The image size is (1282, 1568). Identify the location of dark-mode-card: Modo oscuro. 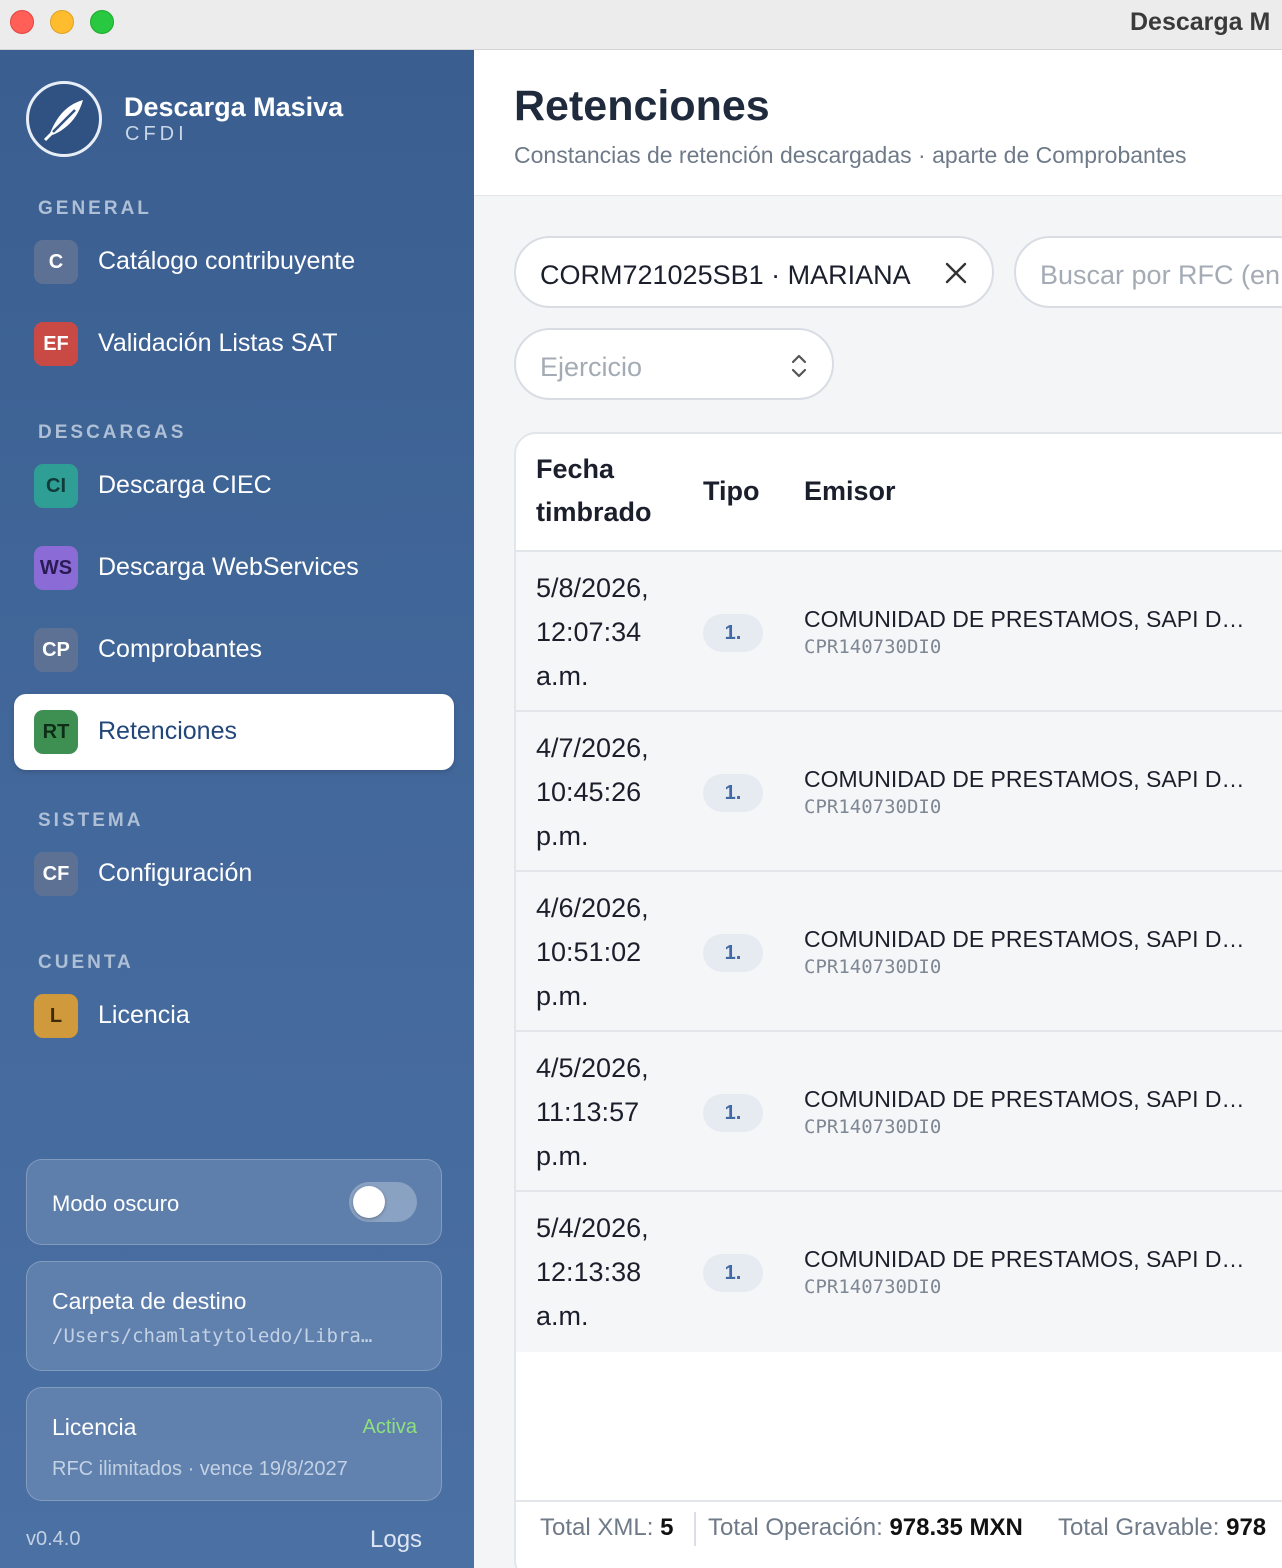
(234, 1202).